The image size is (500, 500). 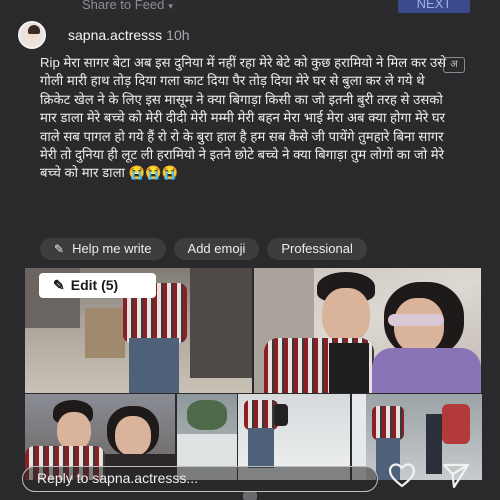 I want to click on red-bag, so click(x=456, y=424).